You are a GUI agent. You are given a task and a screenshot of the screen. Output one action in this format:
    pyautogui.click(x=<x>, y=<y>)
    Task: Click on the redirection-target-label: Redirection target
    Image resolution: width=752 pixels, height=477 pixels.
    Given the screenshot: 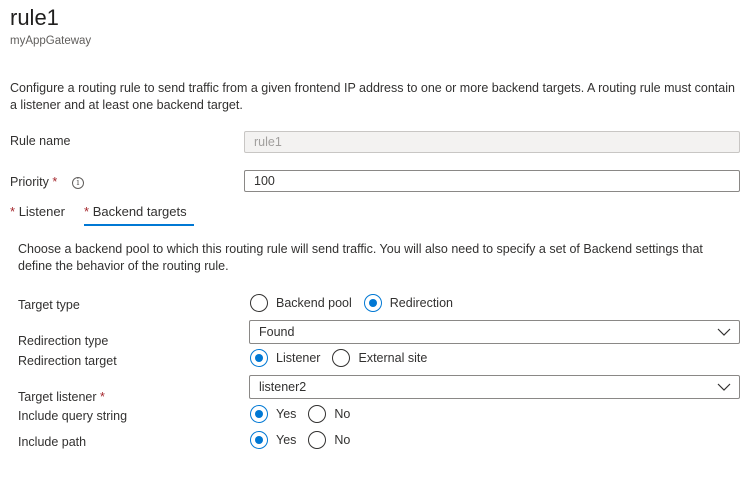 What is the action you would take?
    pyautogui.click(x=67, y=361)
    